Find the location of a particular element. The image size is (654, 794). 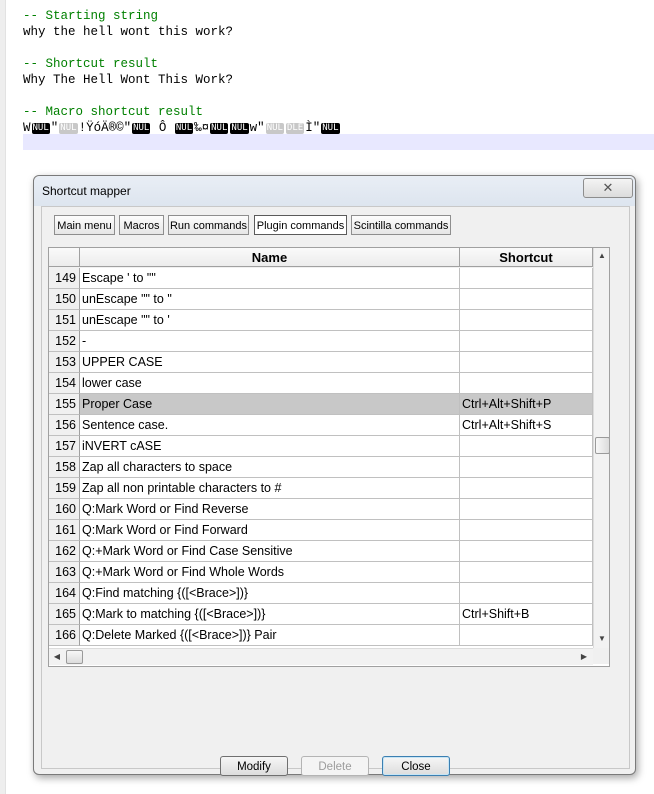

macro-text: ‰¤ is located at coordinates (202, 128).